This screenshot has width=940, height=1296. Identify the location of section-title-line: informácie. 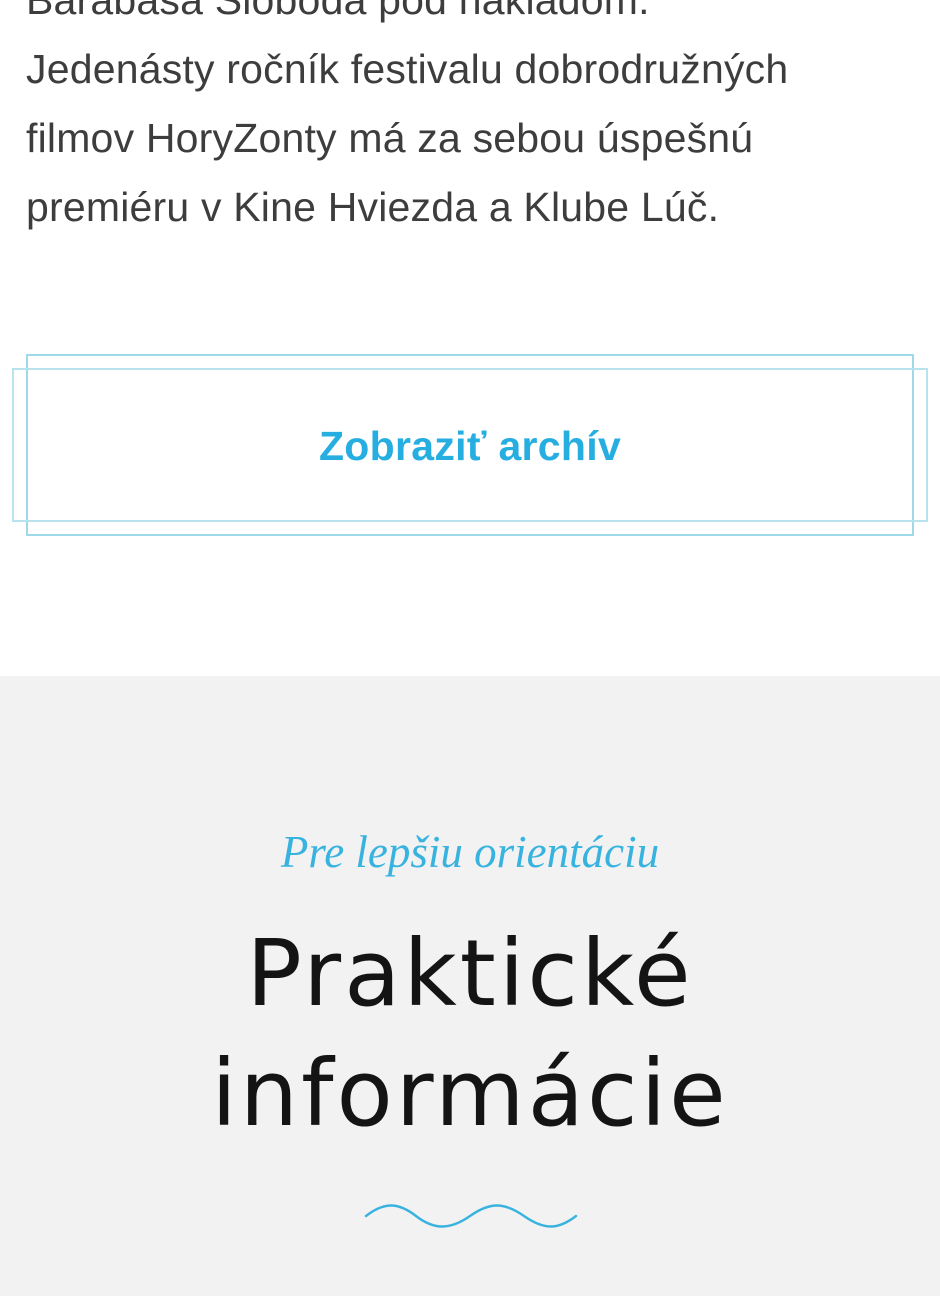
(470, 1093).